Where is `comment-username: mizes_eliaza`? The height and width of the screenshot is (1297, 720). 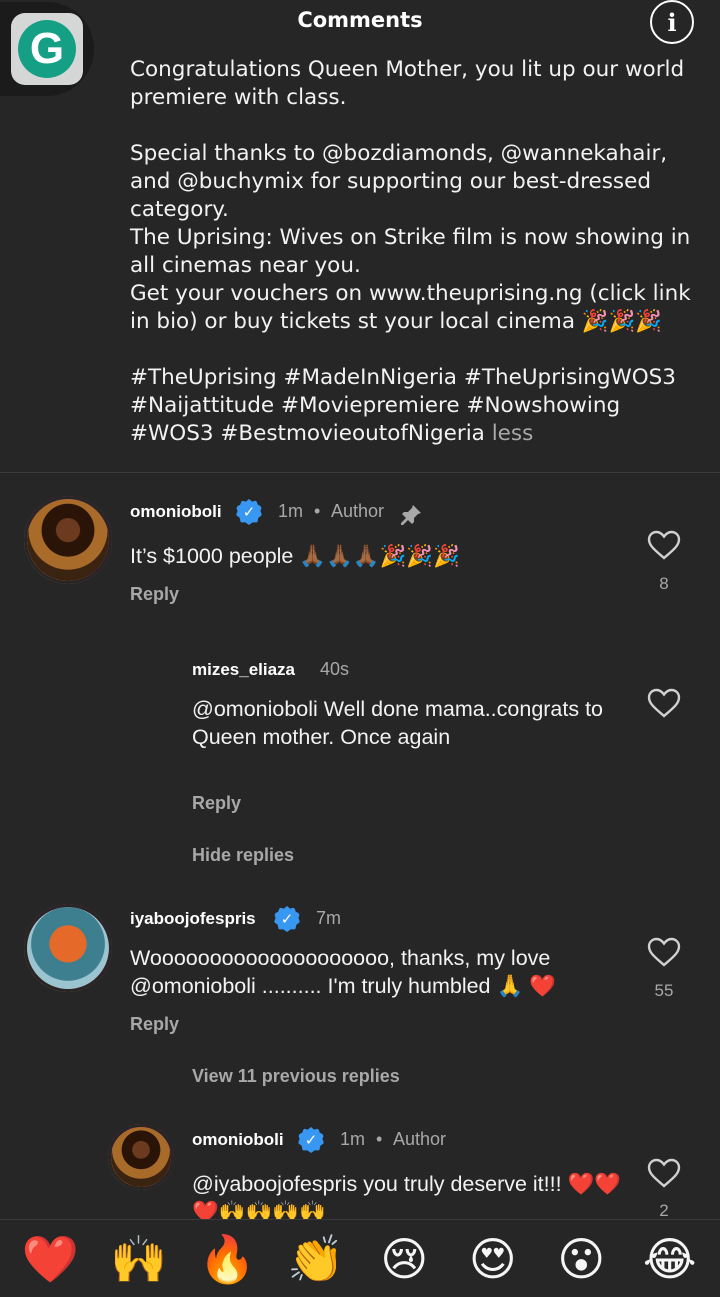
comment-username: mizes_eliaza is located at coordinates (243, 670).